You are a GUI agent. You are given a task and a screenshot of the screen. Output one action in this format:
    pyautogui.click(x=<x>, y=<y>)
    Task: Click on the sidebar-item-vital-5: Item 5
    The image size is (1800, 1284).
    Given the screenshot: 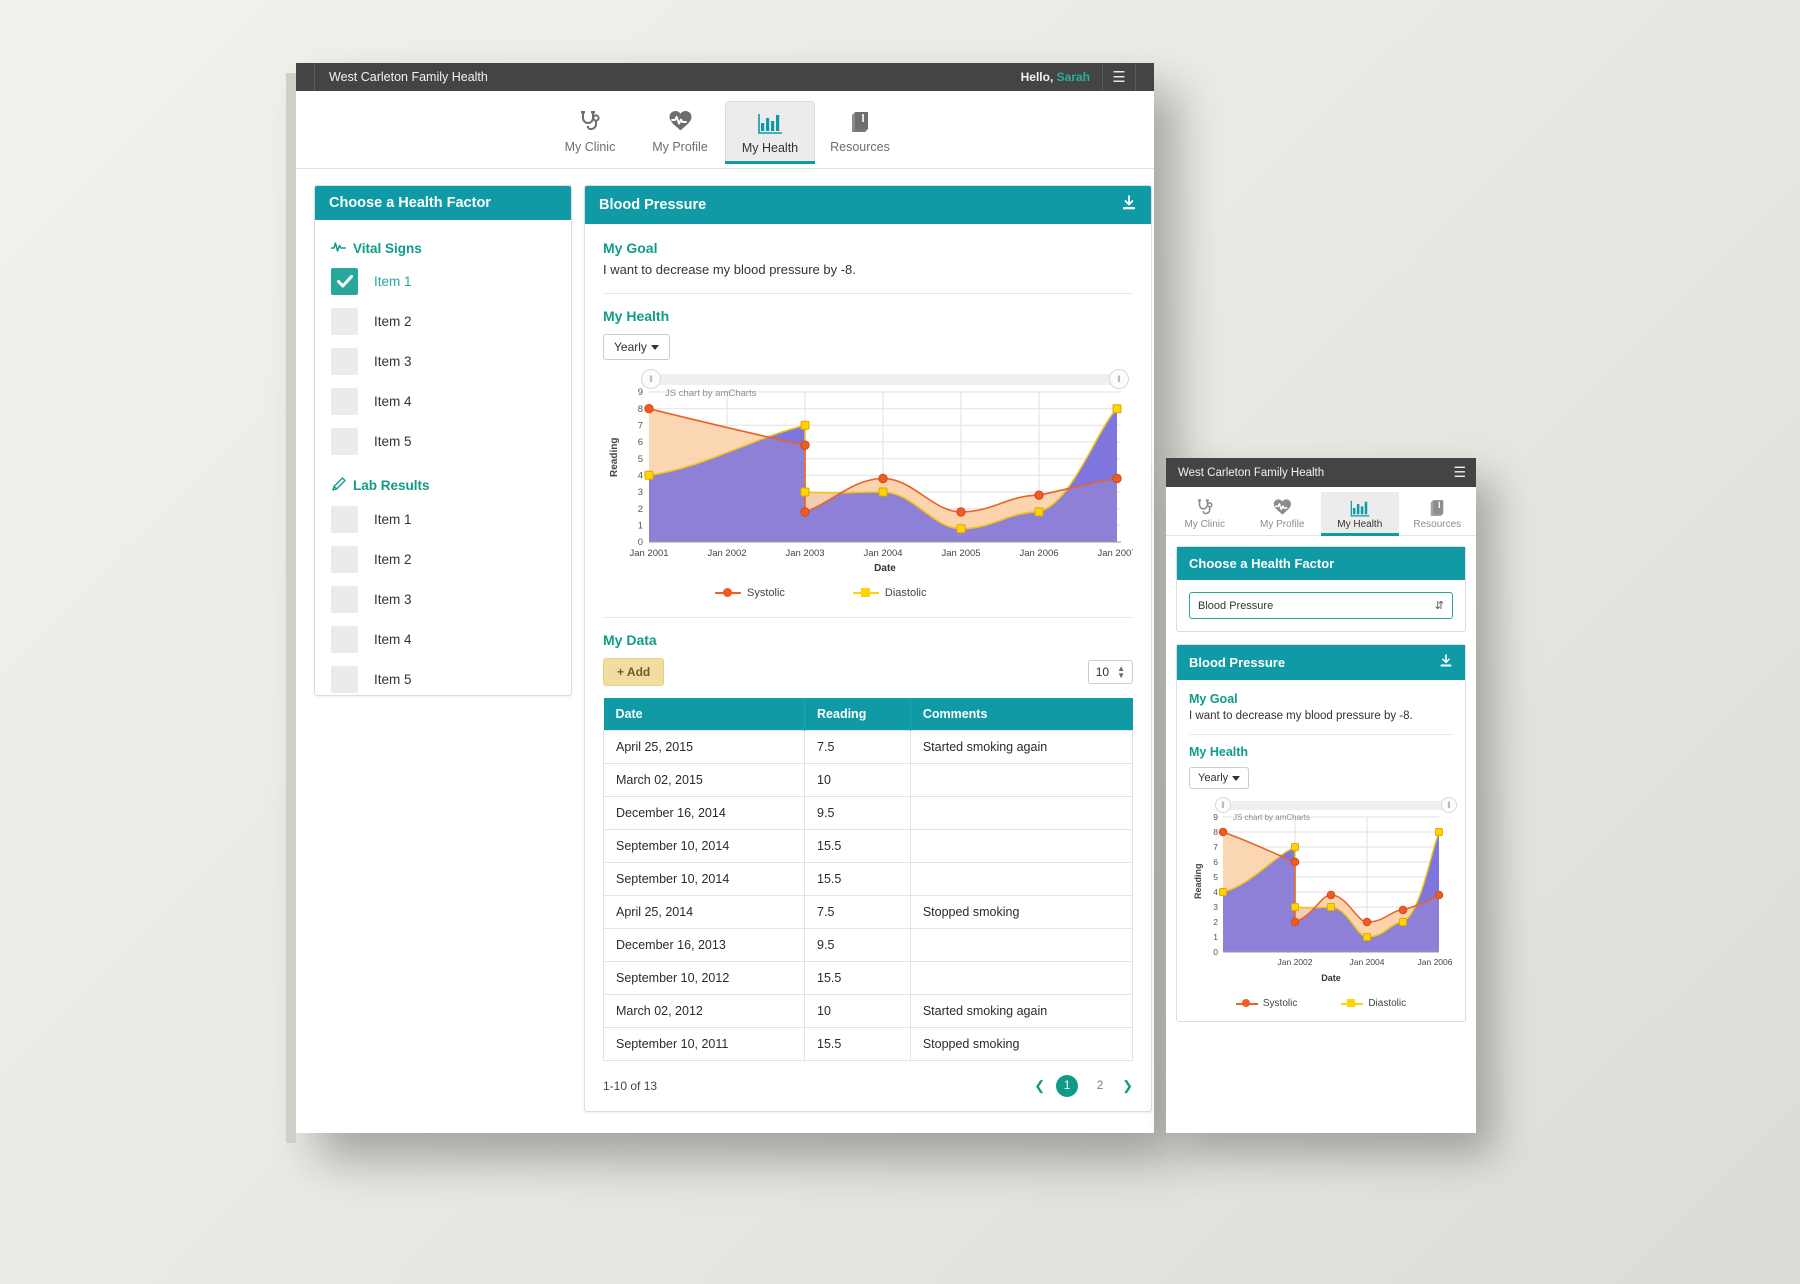 What is the action you would take?
    pyautogui.click(x=443, y=441)
    